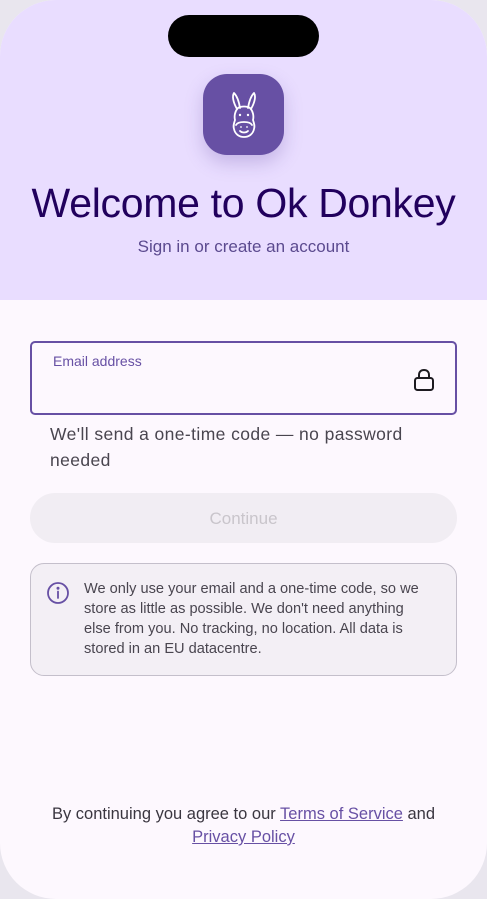  I want to click on lock-icon, so click(424, 380).